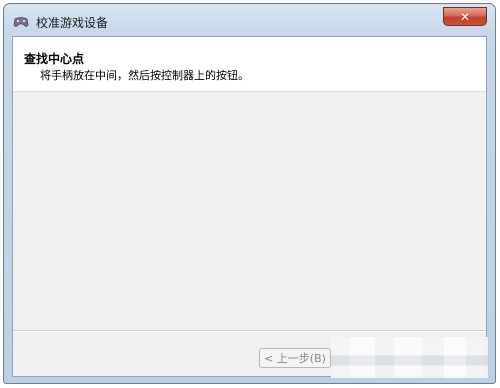 This screenshot has width=500, height=388. What do you see at coordinates (144, 75) in the screenshot?
I see `page-description: 将手柄放在中间，然后按控制器上的按钮。` at bounding box center [144, 75].